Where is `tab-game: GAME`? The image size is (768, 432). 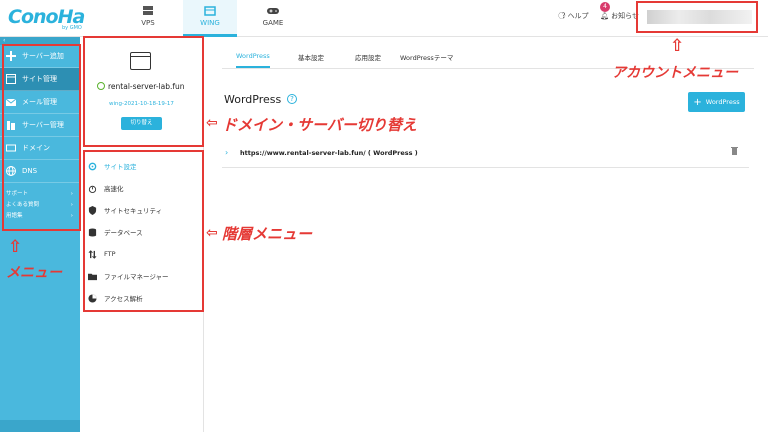 tab-game: GAME is located at coordinates (273, 18).